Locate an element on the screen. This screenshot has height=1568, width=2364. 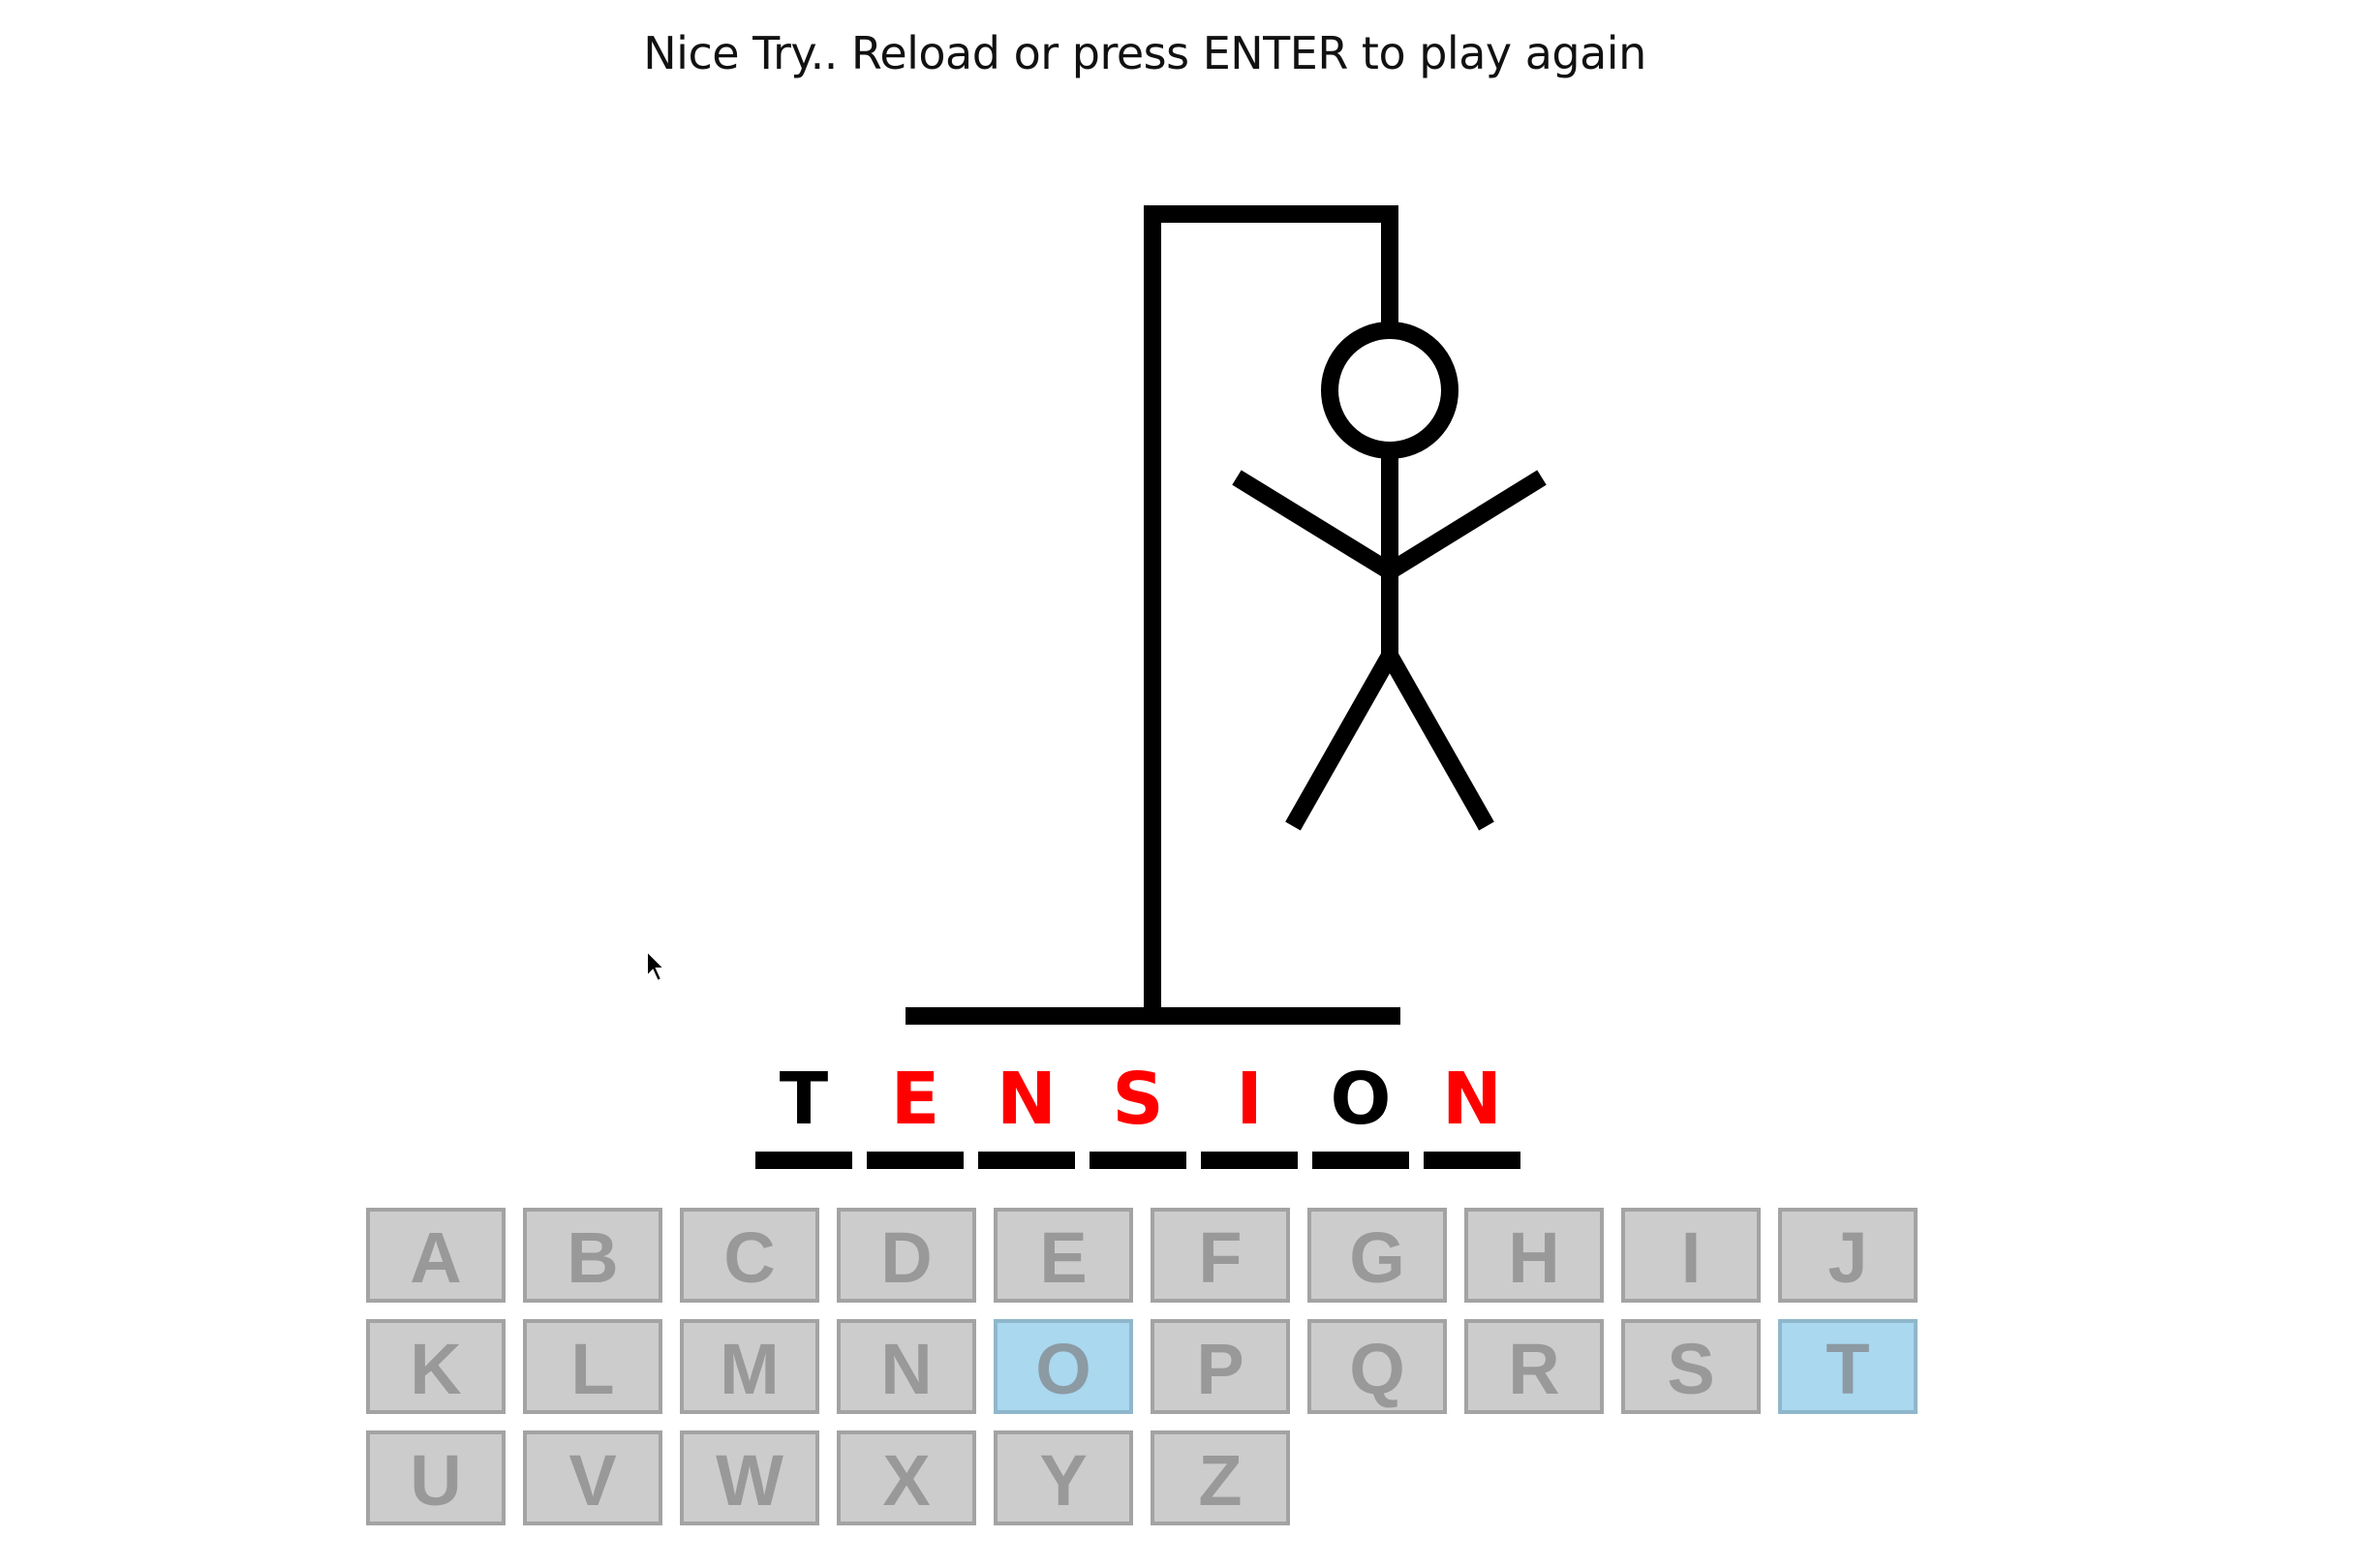
key-e: E is located at coordinates (1063, 1255).